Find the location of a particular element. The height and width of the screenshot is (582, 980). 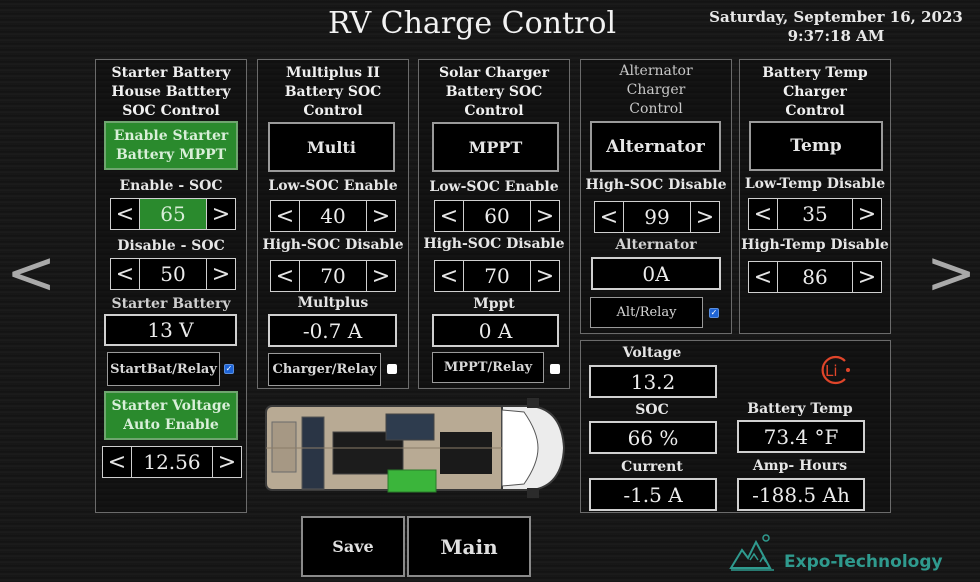

disable-soc-increment-button: > is located at coordinates (221, 274).